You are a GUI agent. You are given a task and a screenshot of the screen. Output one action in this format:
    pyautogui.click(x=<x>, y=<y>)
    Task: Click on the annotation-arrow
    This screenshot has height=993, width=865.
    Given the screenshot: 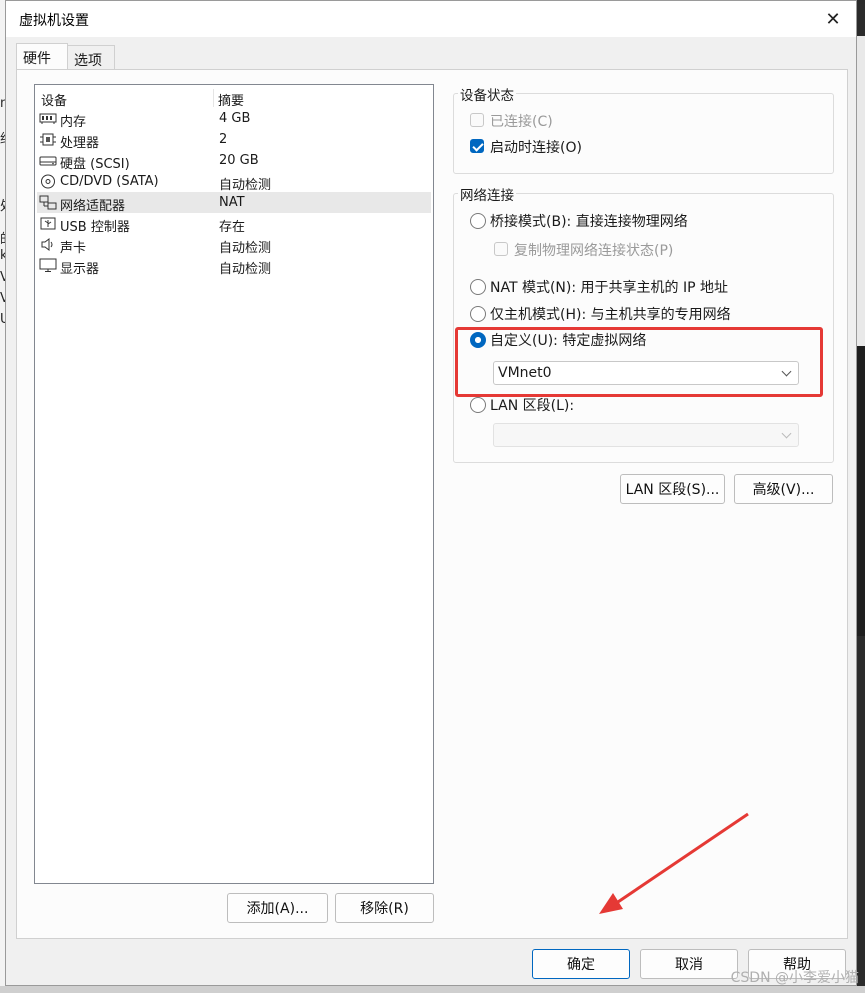 What is the action you would take?
    pyautogui.click(x=674, y=863)
    